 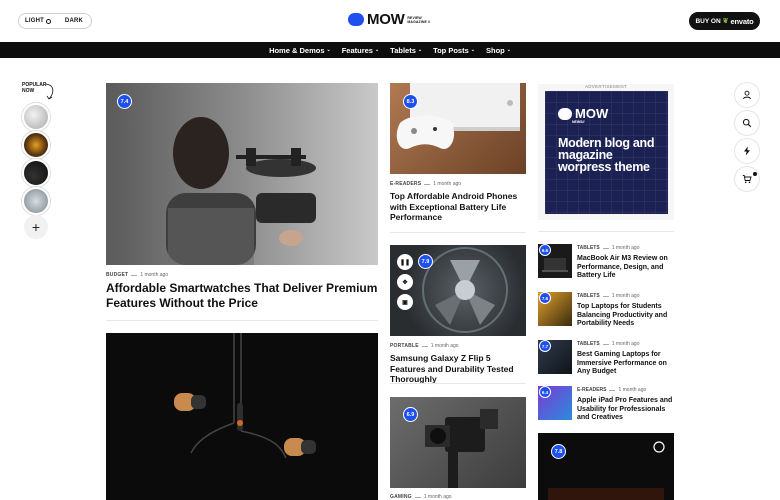 I want to click on buy-label: BUY ON, so click(x=708, y=21).